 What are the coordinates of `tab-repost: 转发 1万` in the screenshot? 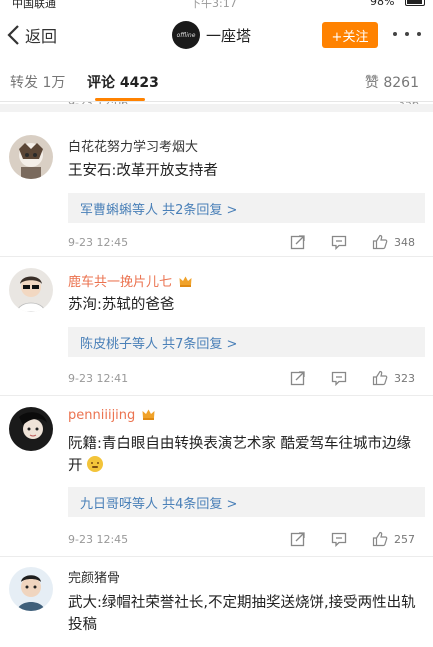 It's located at (37, 82).